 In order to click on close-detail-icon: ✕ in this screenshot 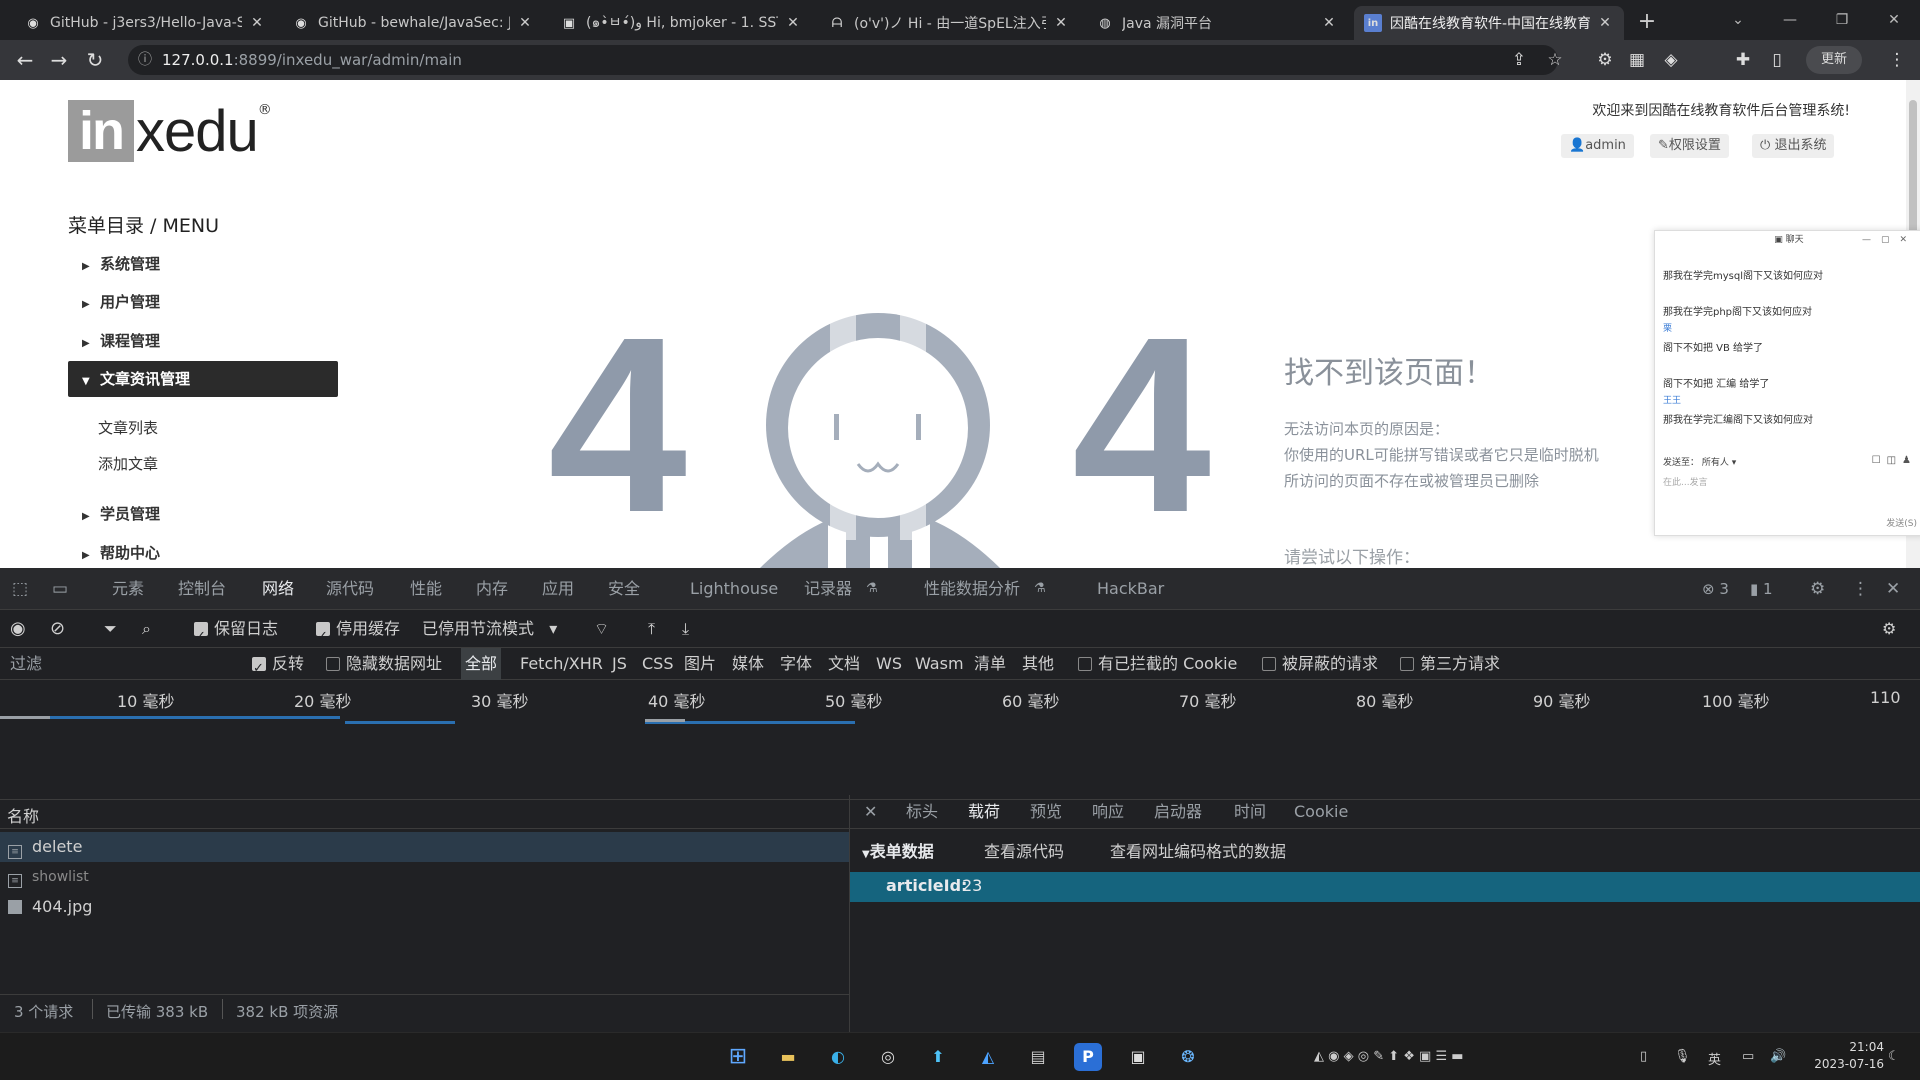, I will do `click(870, 812)`.